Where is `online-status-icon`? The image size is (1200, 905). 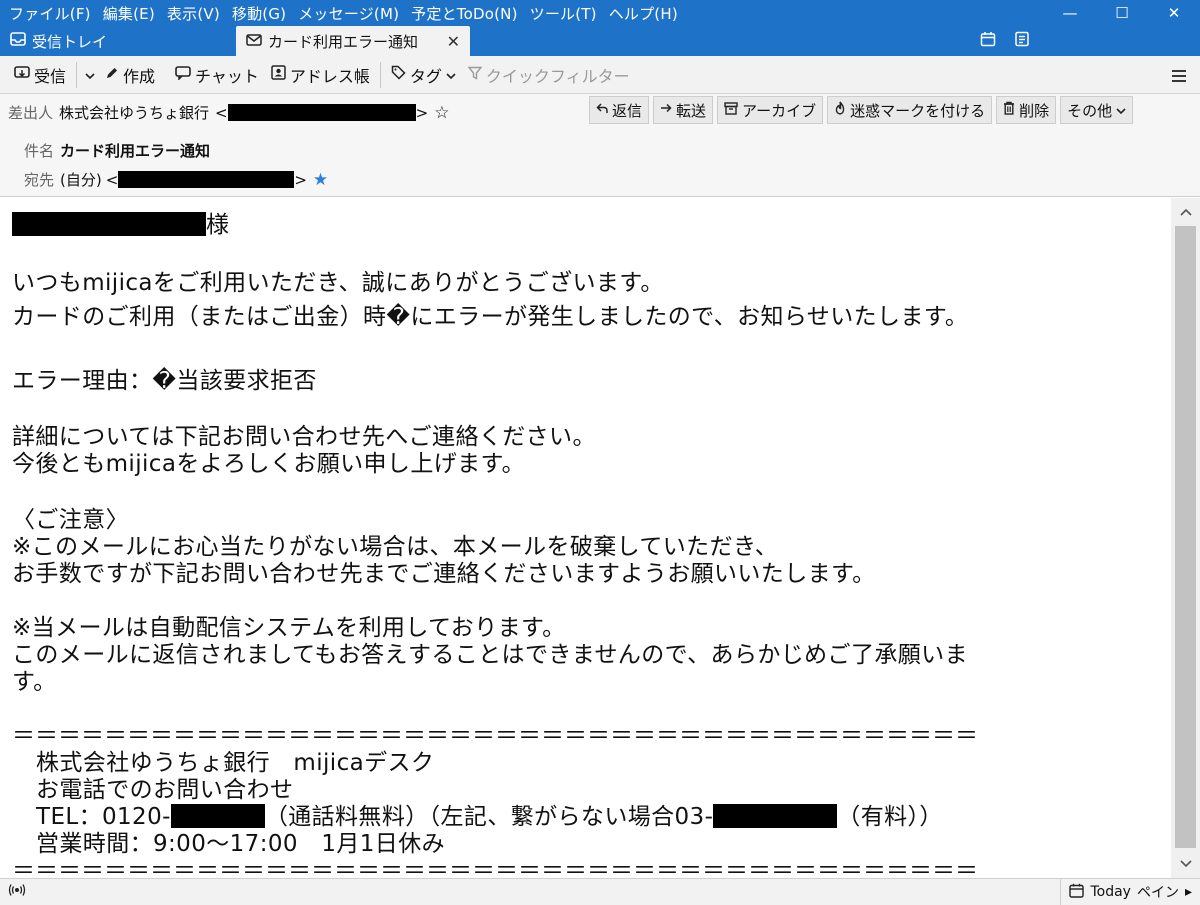 online-status-icon is located at coordinates (13, 892).